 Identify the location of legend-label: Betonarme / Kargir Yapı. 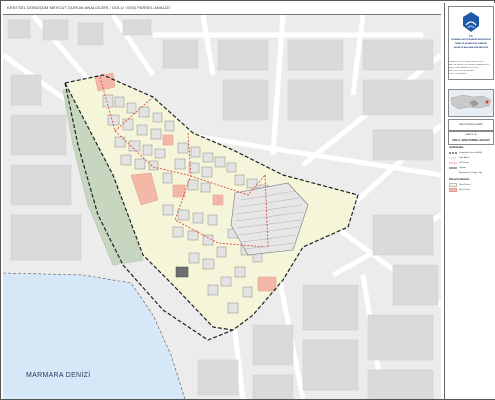
(471, 172).